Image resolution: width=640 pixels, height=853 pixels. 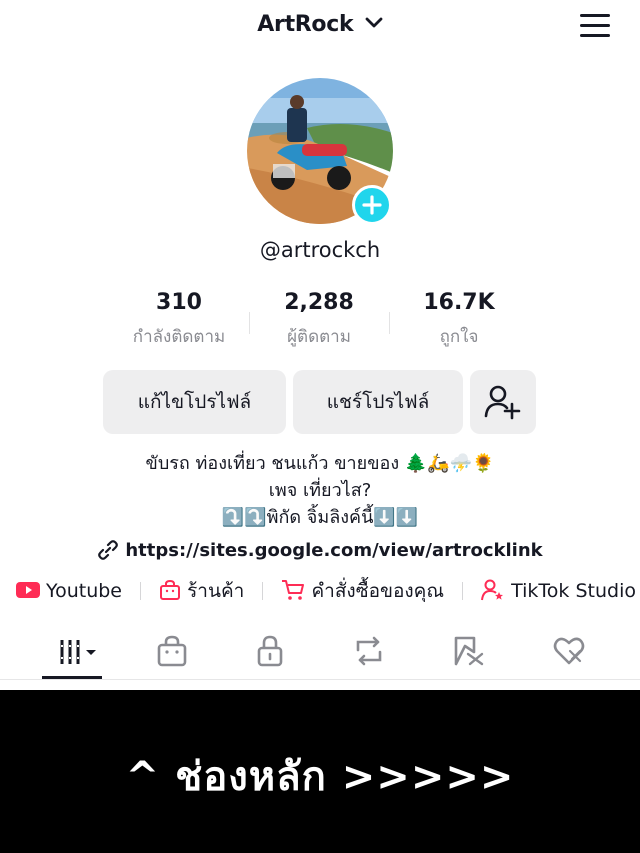 I want to click on account-switcher: ArtRock, so click(x=320, y=24).